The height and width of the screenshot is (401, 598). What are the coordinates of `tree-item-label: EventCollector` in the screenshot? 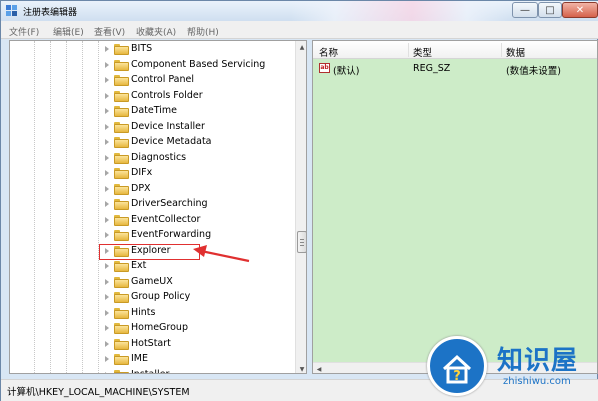 It's located at (166, 219).